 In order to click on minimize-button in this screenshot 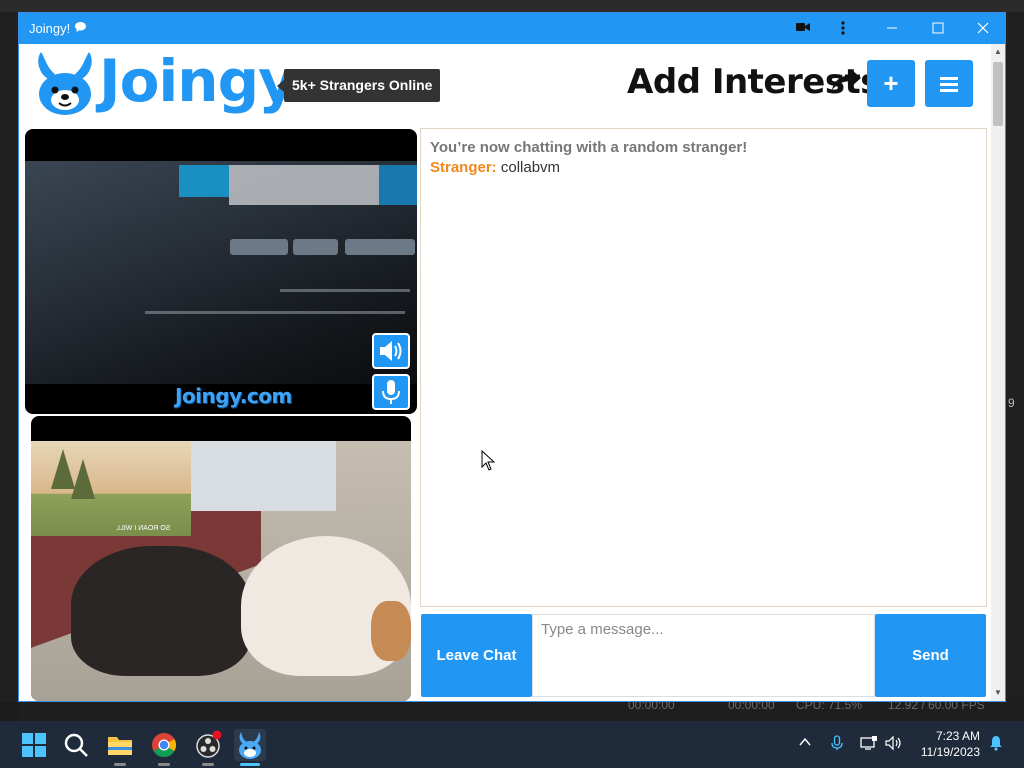, I will do `click(892, 28)`.